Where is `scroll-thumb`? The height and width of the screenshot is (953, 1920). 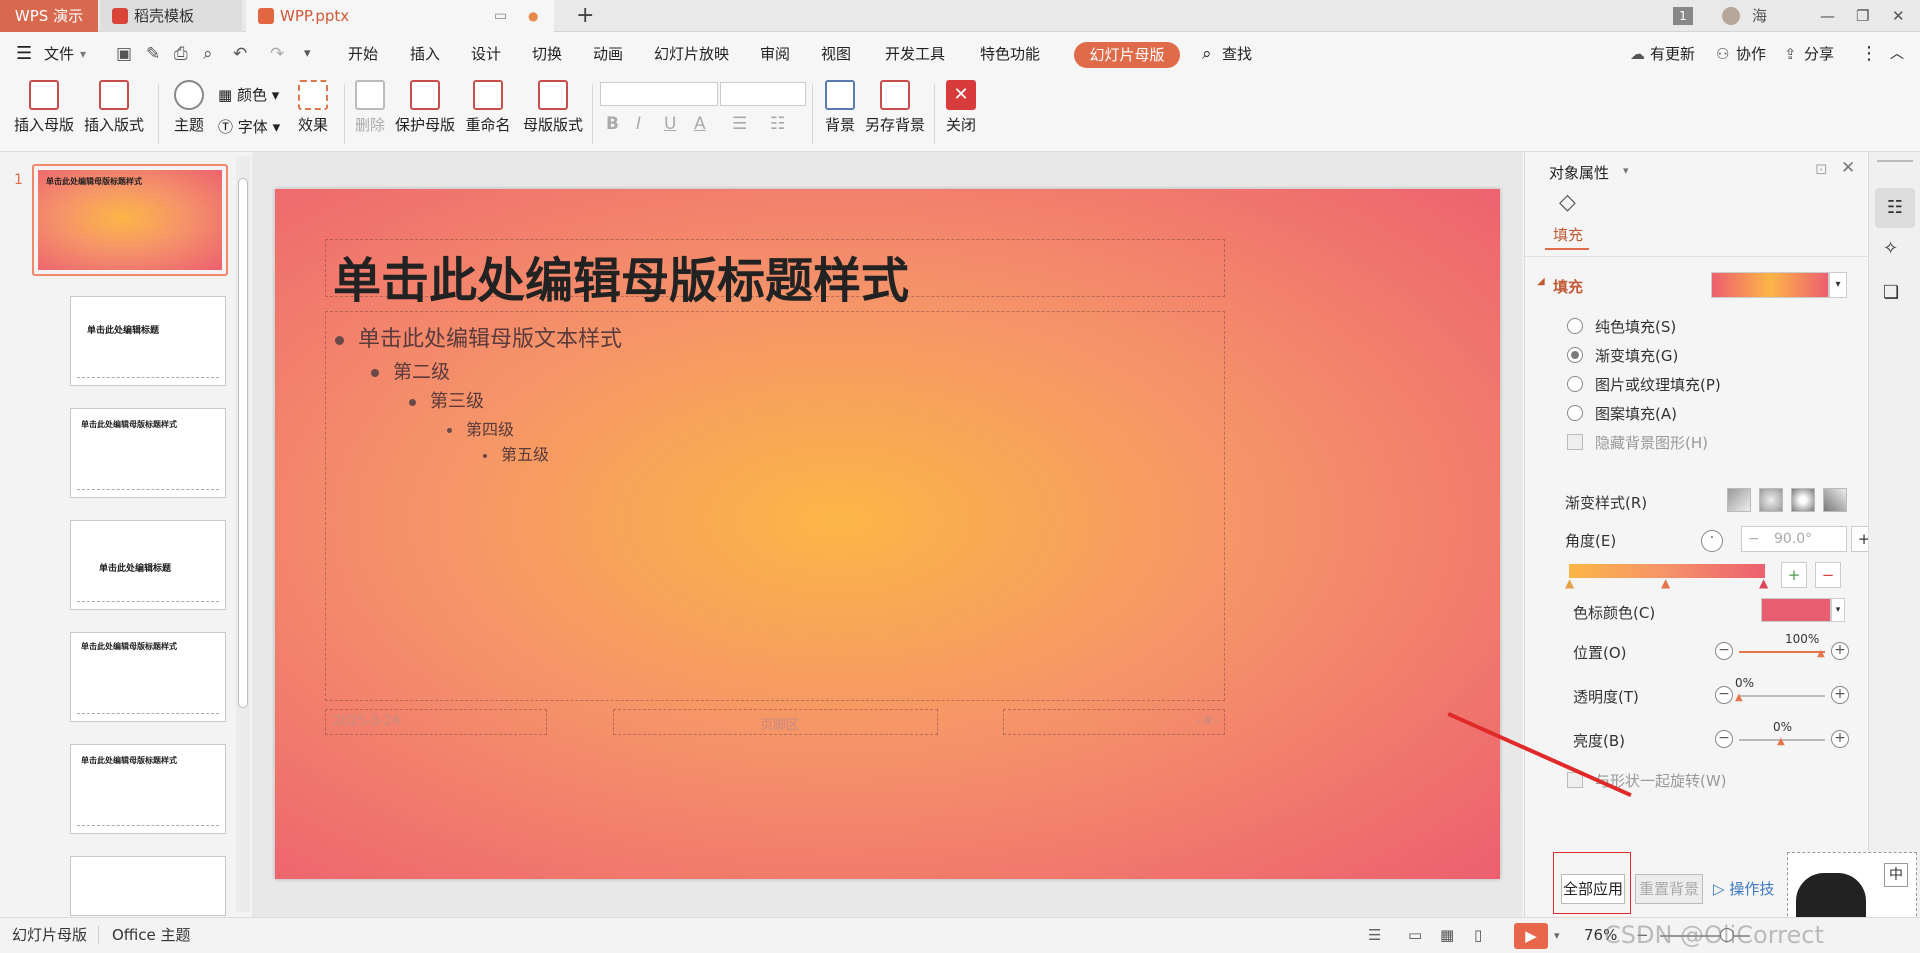 scroll-thumb is located at coordinates (243, 443).